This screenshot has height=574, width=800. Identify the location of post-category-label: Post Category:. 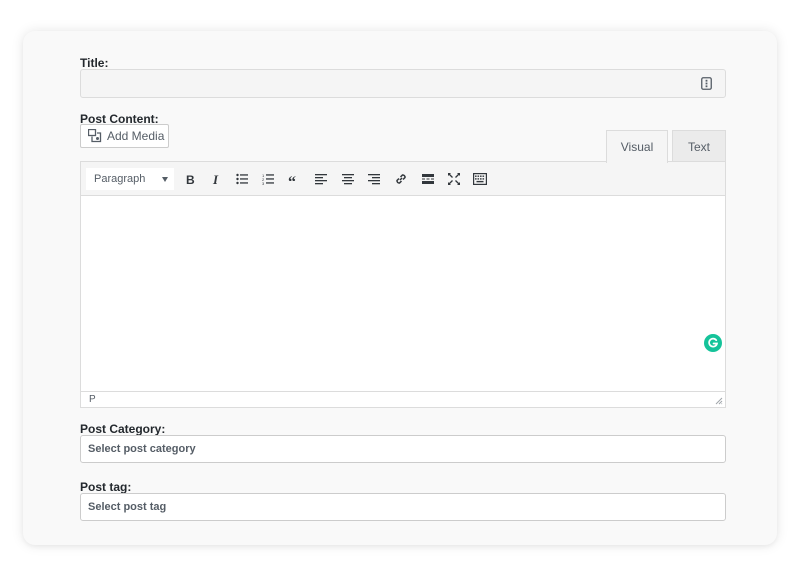
(123, 429).